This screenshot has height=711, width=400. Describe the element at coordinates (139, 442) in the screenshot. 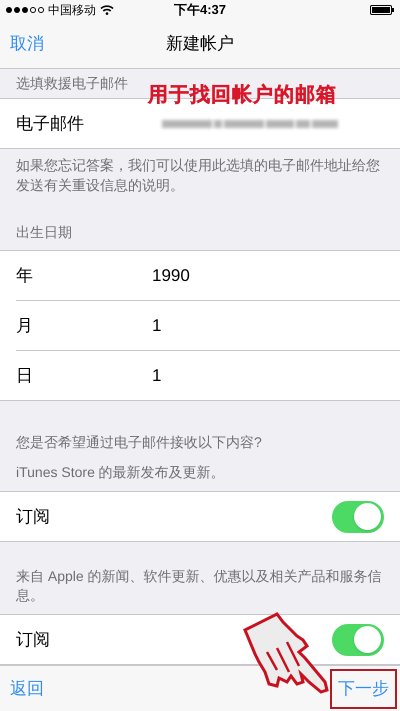

I see `section-text: 您是否希望通过电子邮件接收以下内容?` at that location.